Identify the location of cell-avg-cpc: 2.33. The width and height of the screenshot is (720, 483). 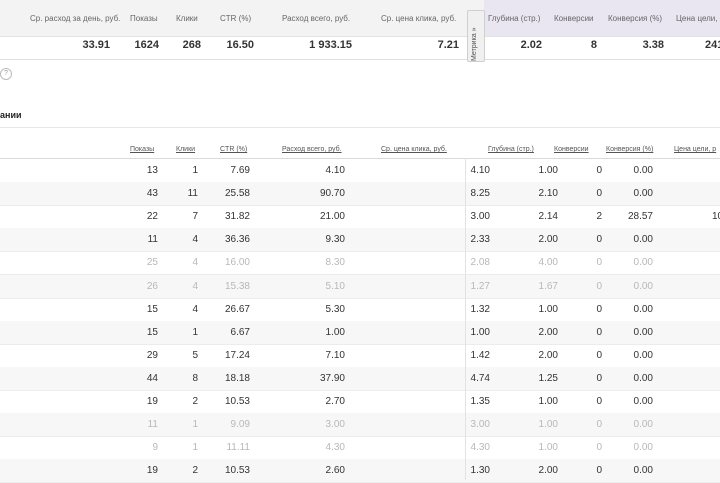
(480, 240).